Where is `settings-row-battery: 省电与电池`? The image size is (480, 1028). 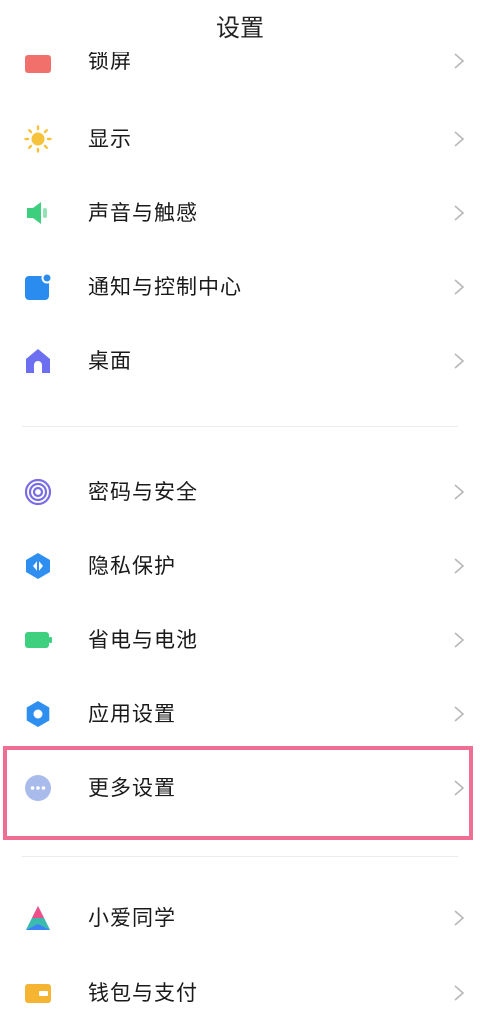
settings-row-battery: 省电与电池 is located at coordinates (240, 640).